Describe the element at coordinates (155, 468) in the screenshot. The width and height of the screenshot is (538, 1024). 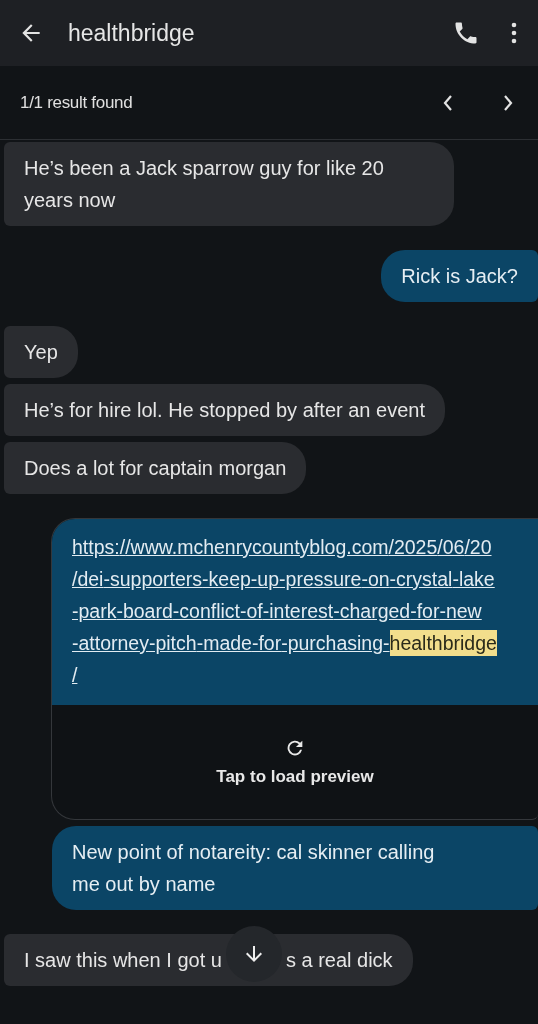
I see `message-bubble: Does a lot for captain morgan` at that location.